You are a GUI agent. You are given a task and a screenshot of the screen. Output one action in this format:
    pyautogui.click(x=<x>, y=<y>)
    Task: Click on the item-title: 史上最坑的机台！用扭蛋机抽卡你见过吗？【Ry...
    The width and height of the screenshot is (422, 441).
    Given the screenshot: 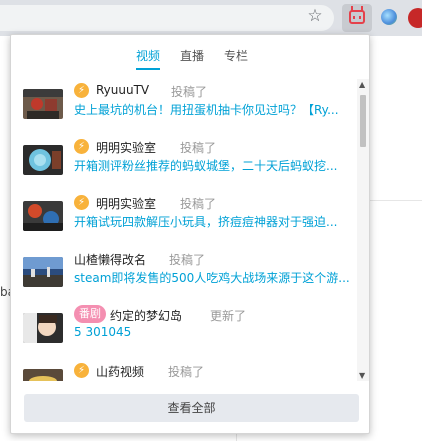 What is the action you would take?
    pyautogui.click(x=213, y=109)
    